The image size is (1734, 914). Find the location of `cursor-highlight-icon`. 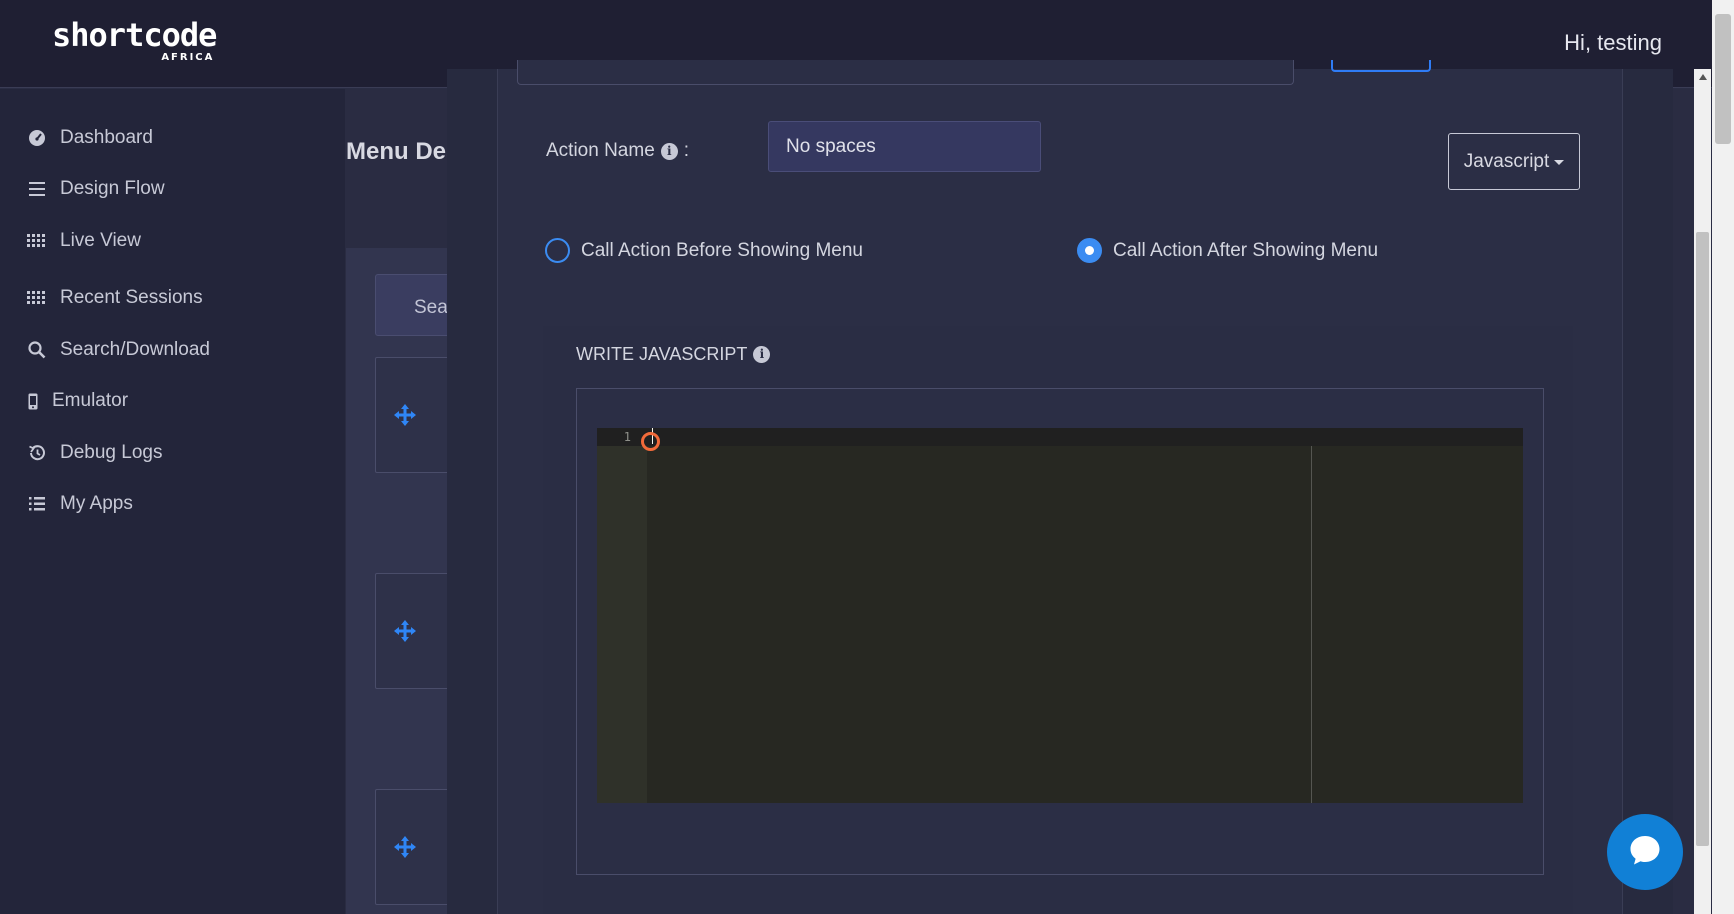

cursor-highlight-icon is located at coordinates (650, 441).